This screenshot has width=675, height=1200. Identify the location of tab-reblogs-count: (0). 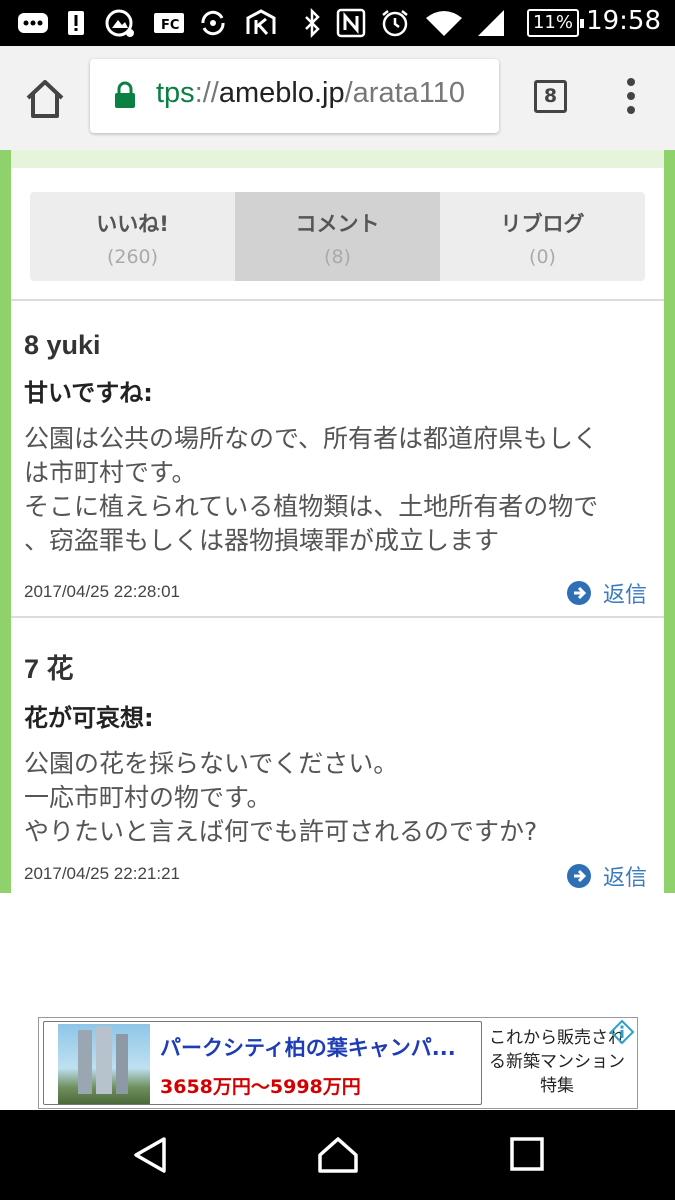
(542, 257).